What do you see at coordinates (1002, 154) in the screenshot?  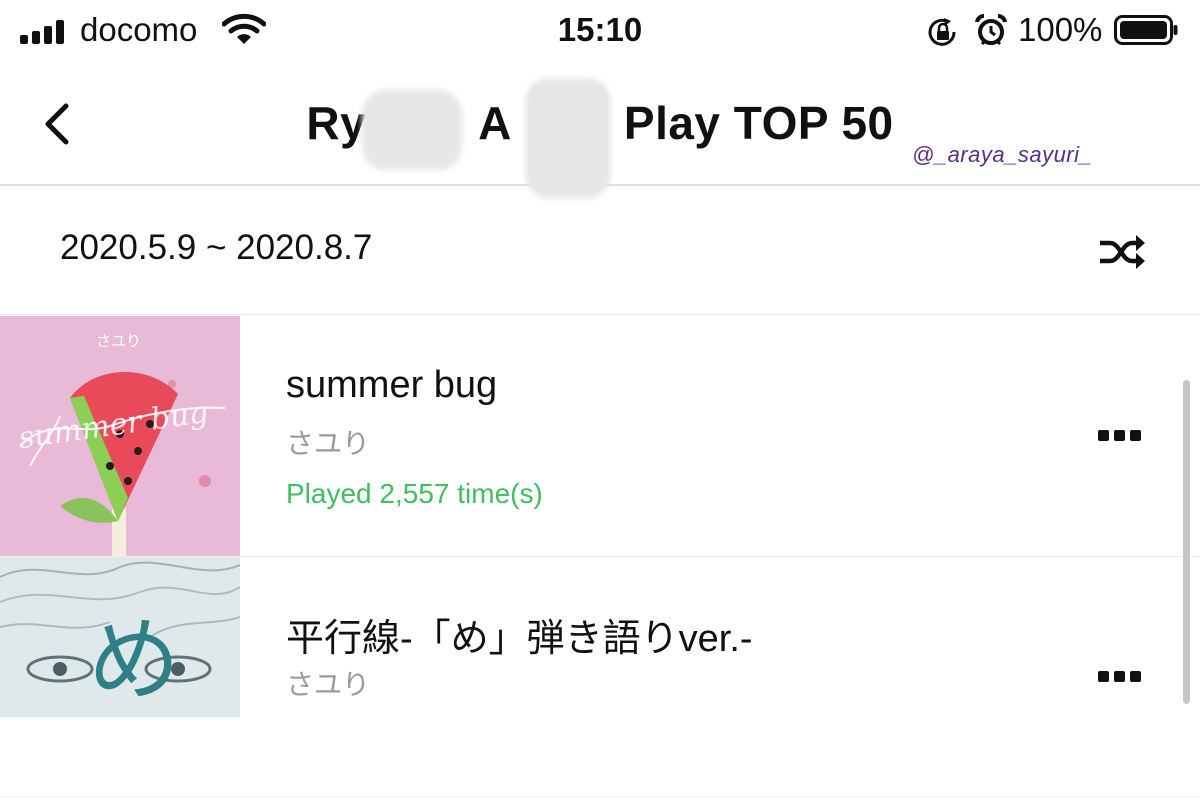 I see `watermark-handle: @_araya_sayuri_` at bounding box center [1002, 154].